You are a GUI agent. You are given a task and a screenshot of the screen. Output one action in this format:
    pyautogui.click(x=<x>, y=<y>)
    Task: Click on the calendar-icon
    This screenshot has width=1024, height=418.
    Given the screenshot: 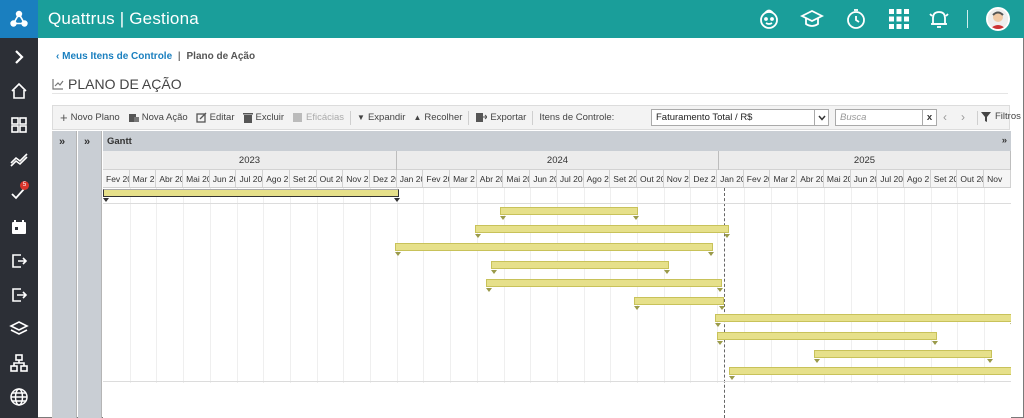 What is the action you would take?
    pyautogui.click(x=19, y=227)
    